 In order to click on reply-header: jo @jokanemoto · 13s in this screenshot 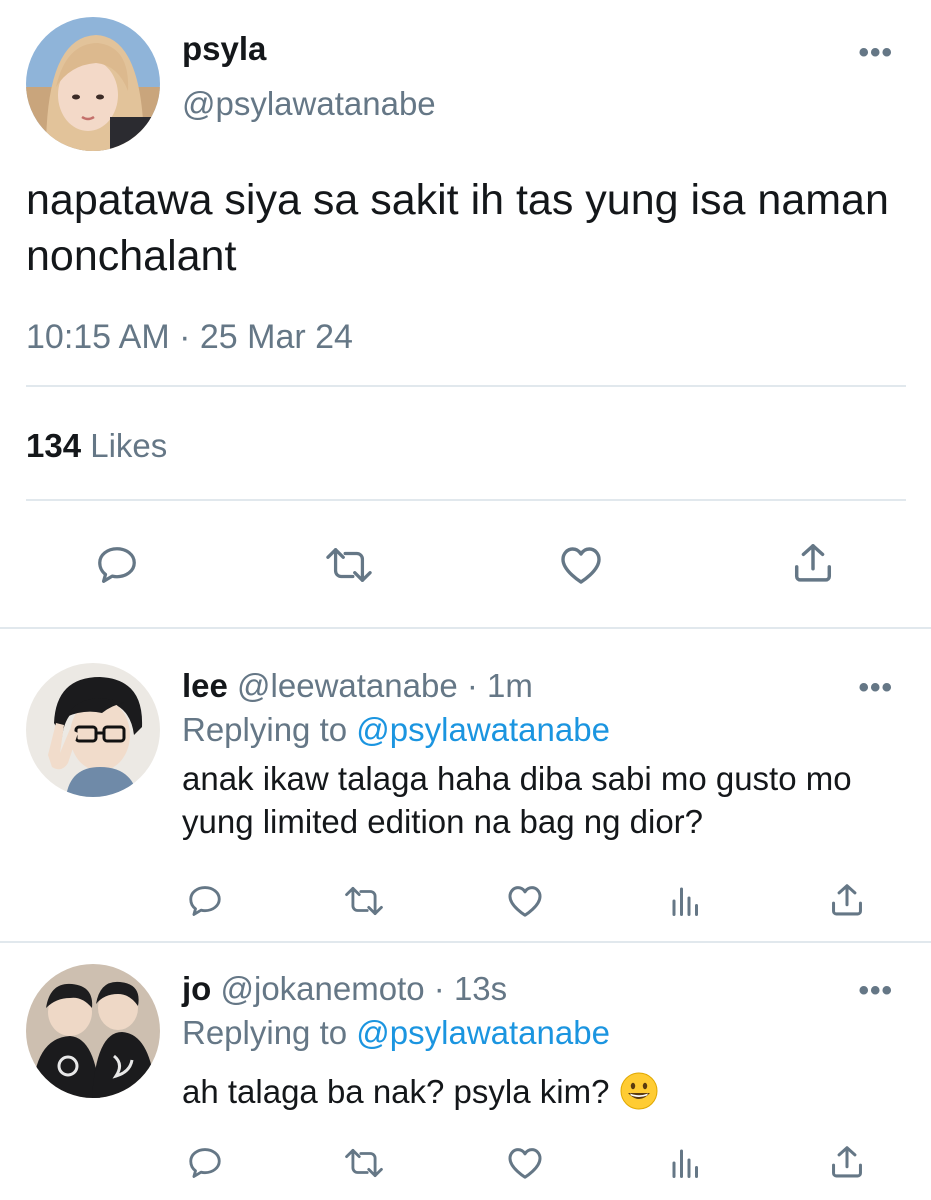, I will do `click(344, 989)`.